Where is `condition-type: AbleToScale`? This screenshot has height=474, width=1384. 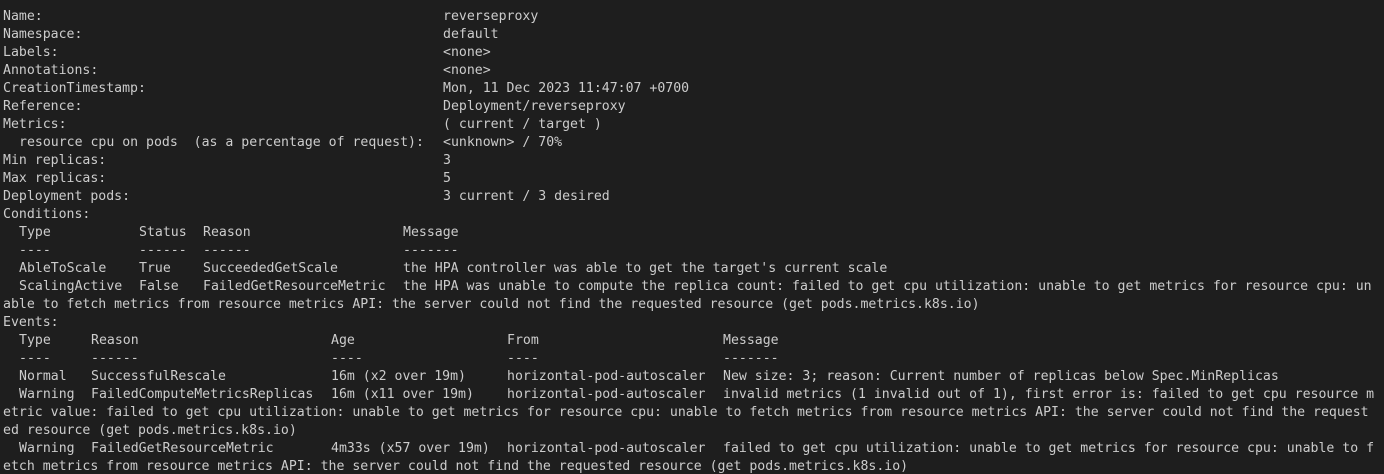 condition-type: AbleToScale is located at coordinates (63, 268).